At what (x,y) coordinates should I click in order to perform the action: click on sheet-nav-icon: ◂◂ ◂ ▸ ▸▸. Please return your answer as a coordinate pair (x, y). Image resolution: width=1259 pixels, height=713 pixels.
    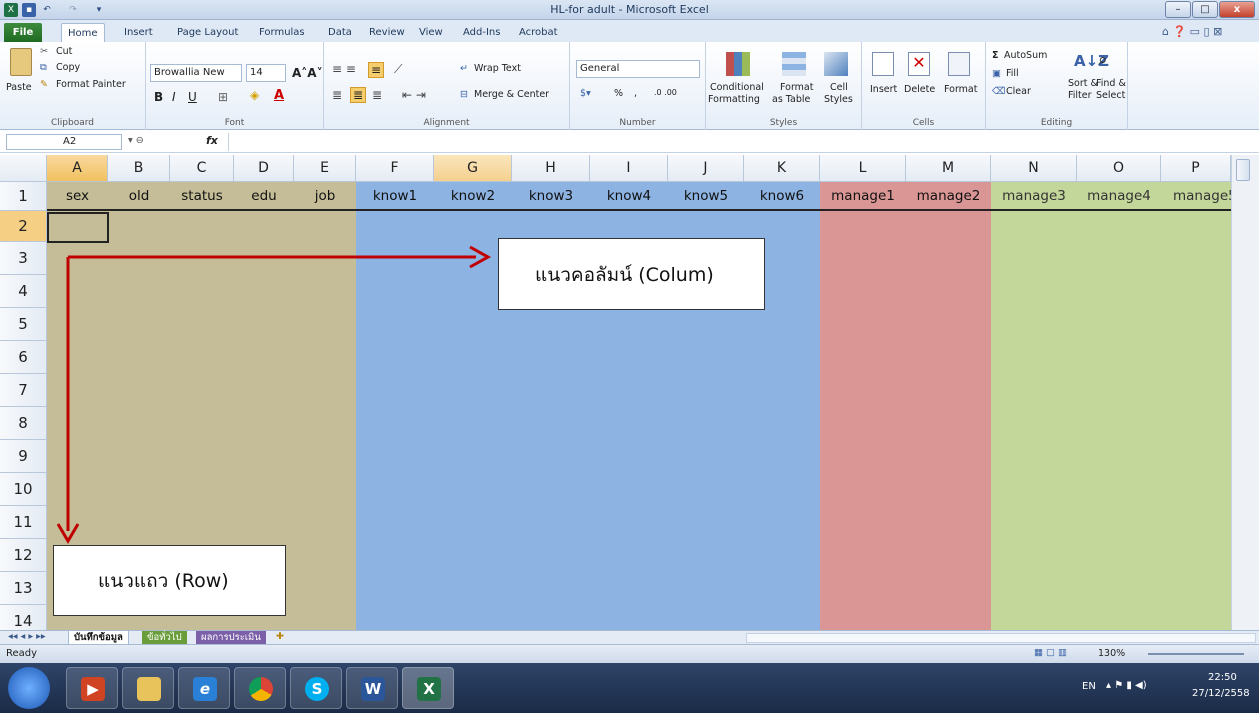
    Looking at the image, I should click on (27, 636).